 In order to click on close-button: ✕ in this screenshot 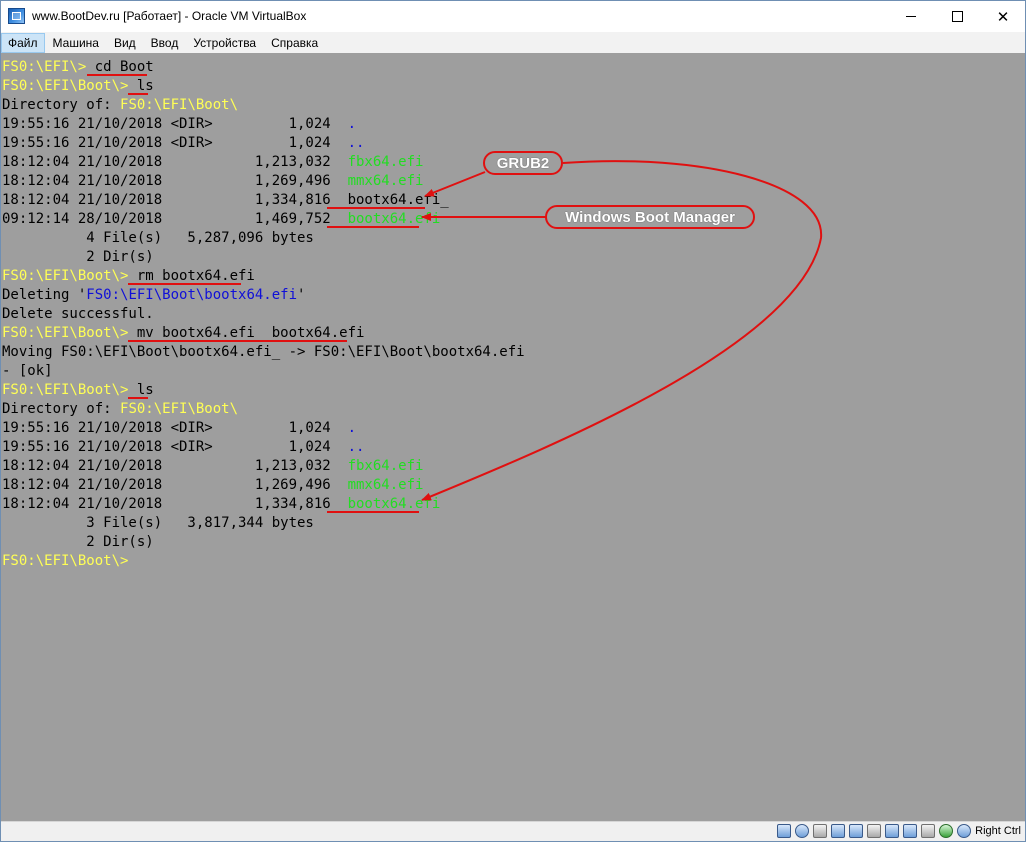, I will do `click(1003, 16)`.